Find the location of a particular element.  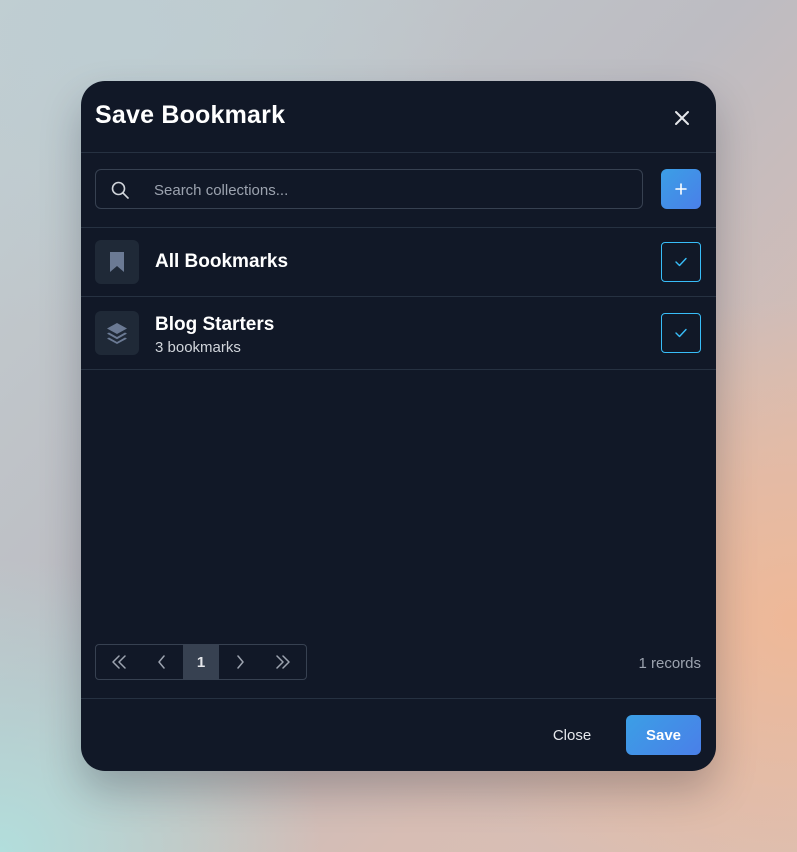

pagination: 1 is located at coordinates (201, 662).